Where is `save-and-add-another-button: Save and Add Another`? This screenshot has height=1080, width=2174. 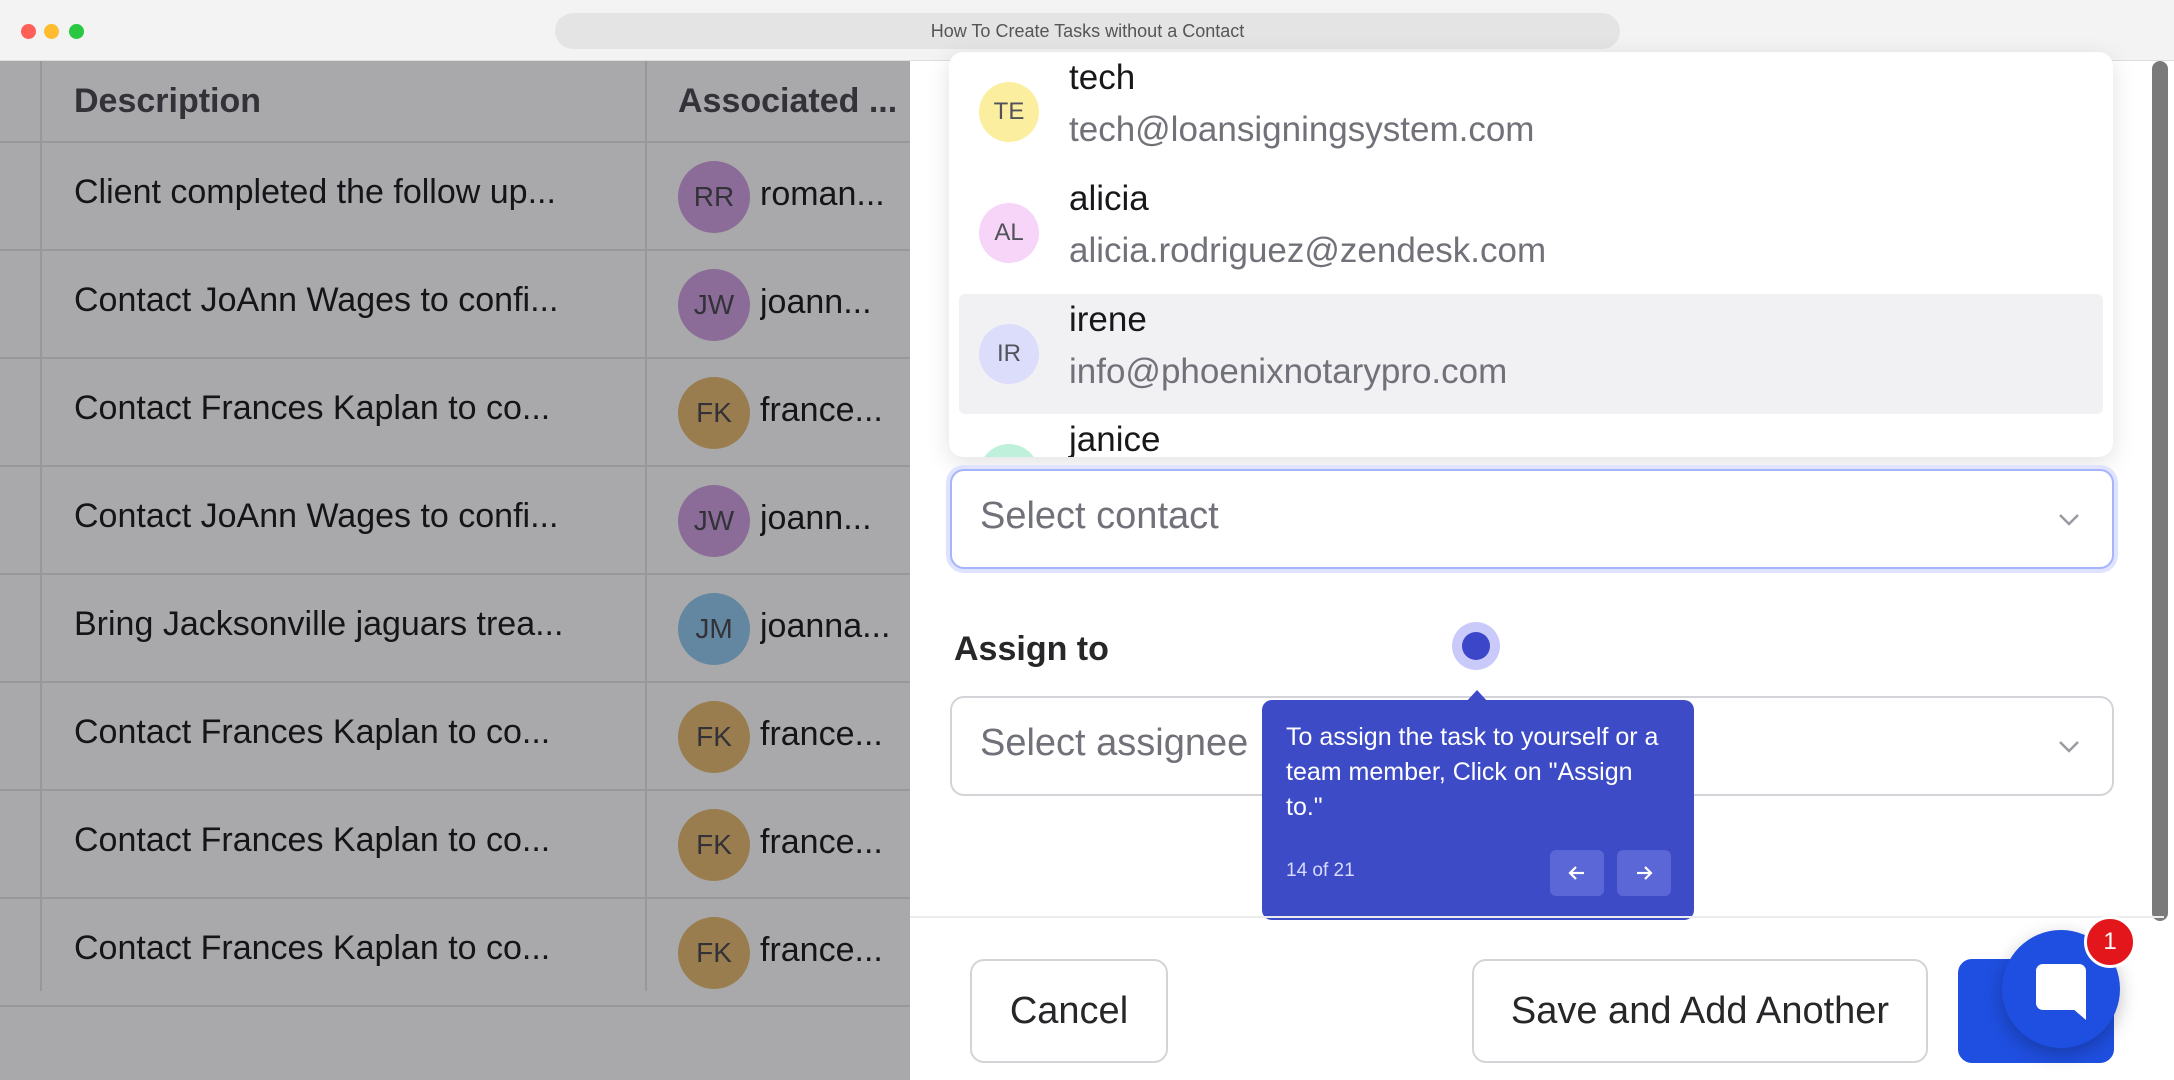 save-and-add-another-button: Save and Add Another is located at coordinates (1700, 1011).